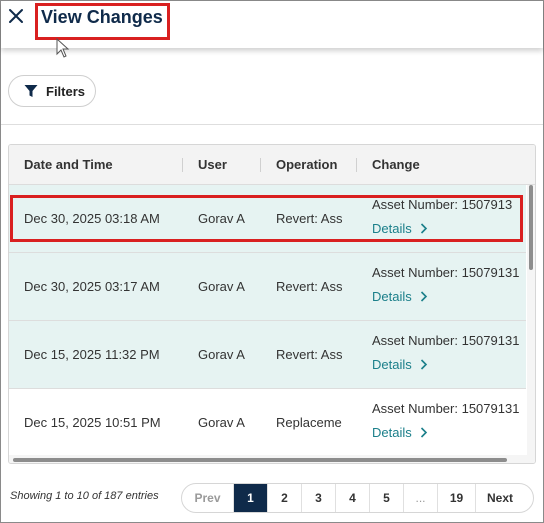 The height and width of the screenshot is (523, 544). Describe the element at coordinates (251, 498) in the screenshot. I see `page-button-1: 1` at that location.